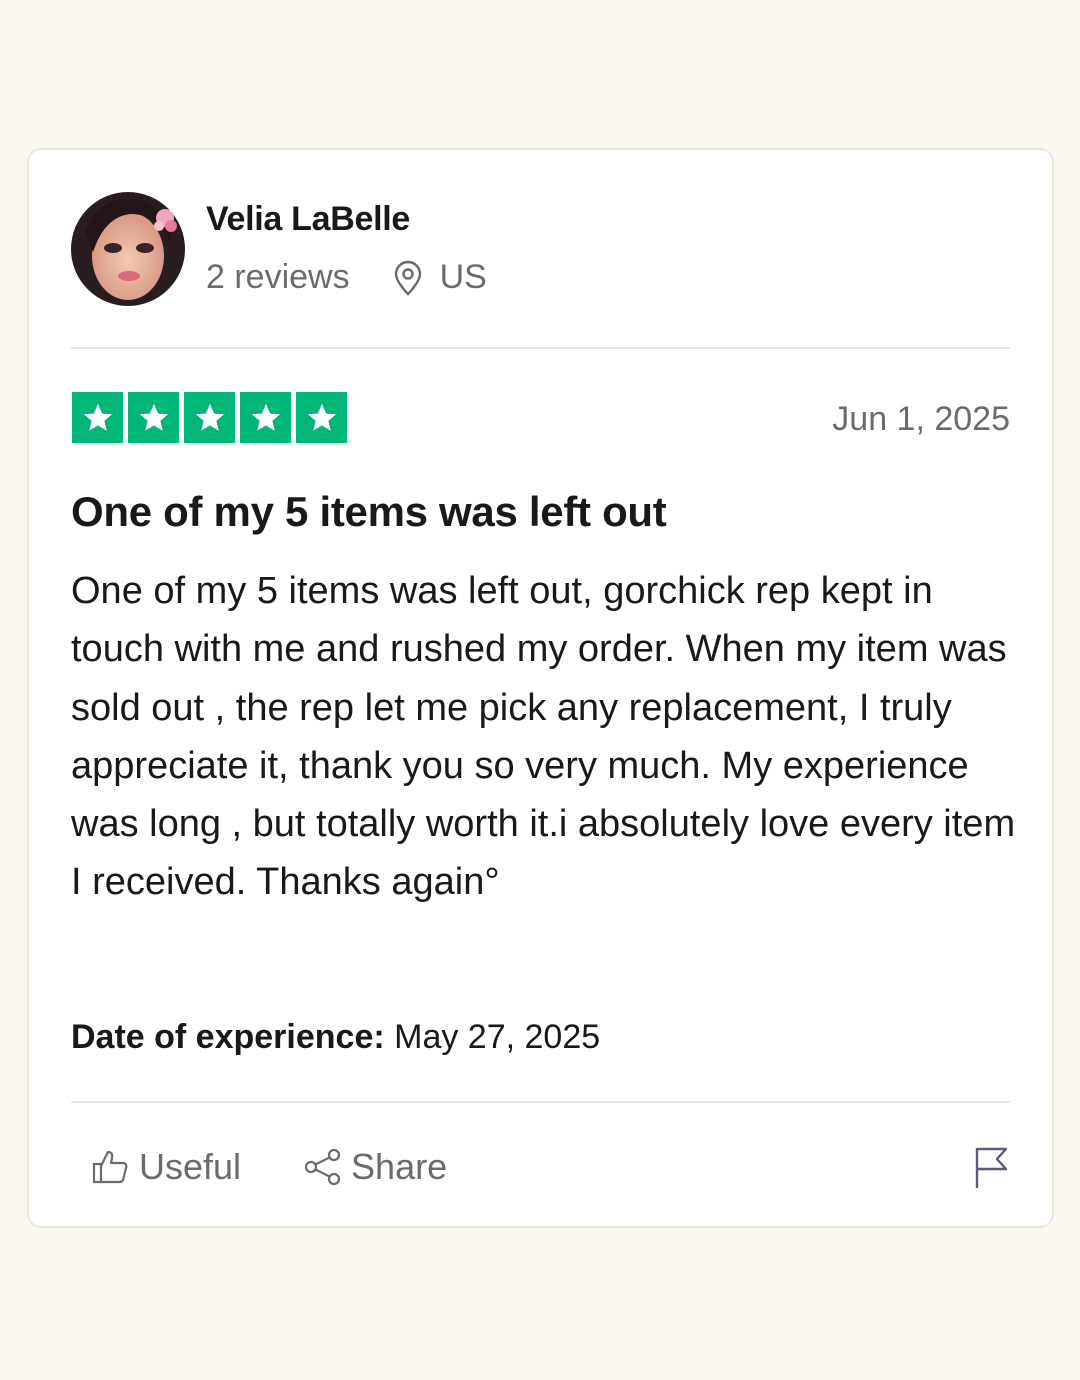 This screenshot has width=1080, height=1380. Describe the element at coordinates (278, 277) in the screenshot. I see `reviews-count: 2 reviews` at that location.